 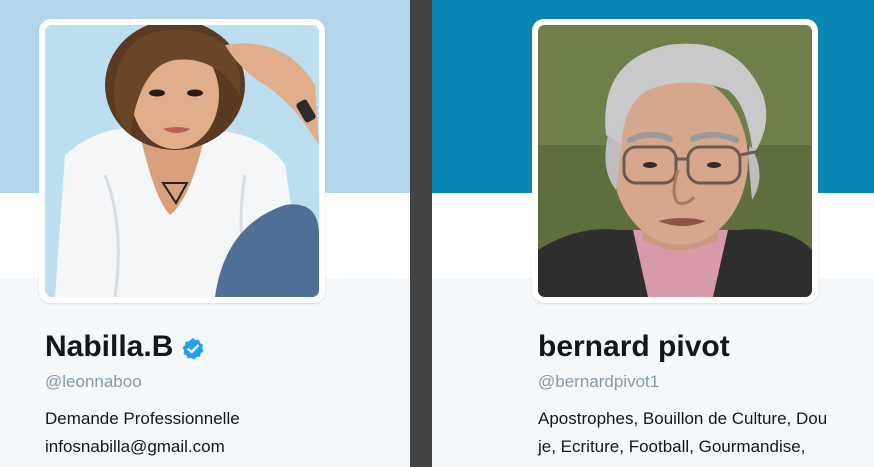 What do you see at coordinates (672, 446) in the screenshot?
I see `bio-line: je, Ecriture, Football, Gourmandise,` at bounding box center [672, 446].